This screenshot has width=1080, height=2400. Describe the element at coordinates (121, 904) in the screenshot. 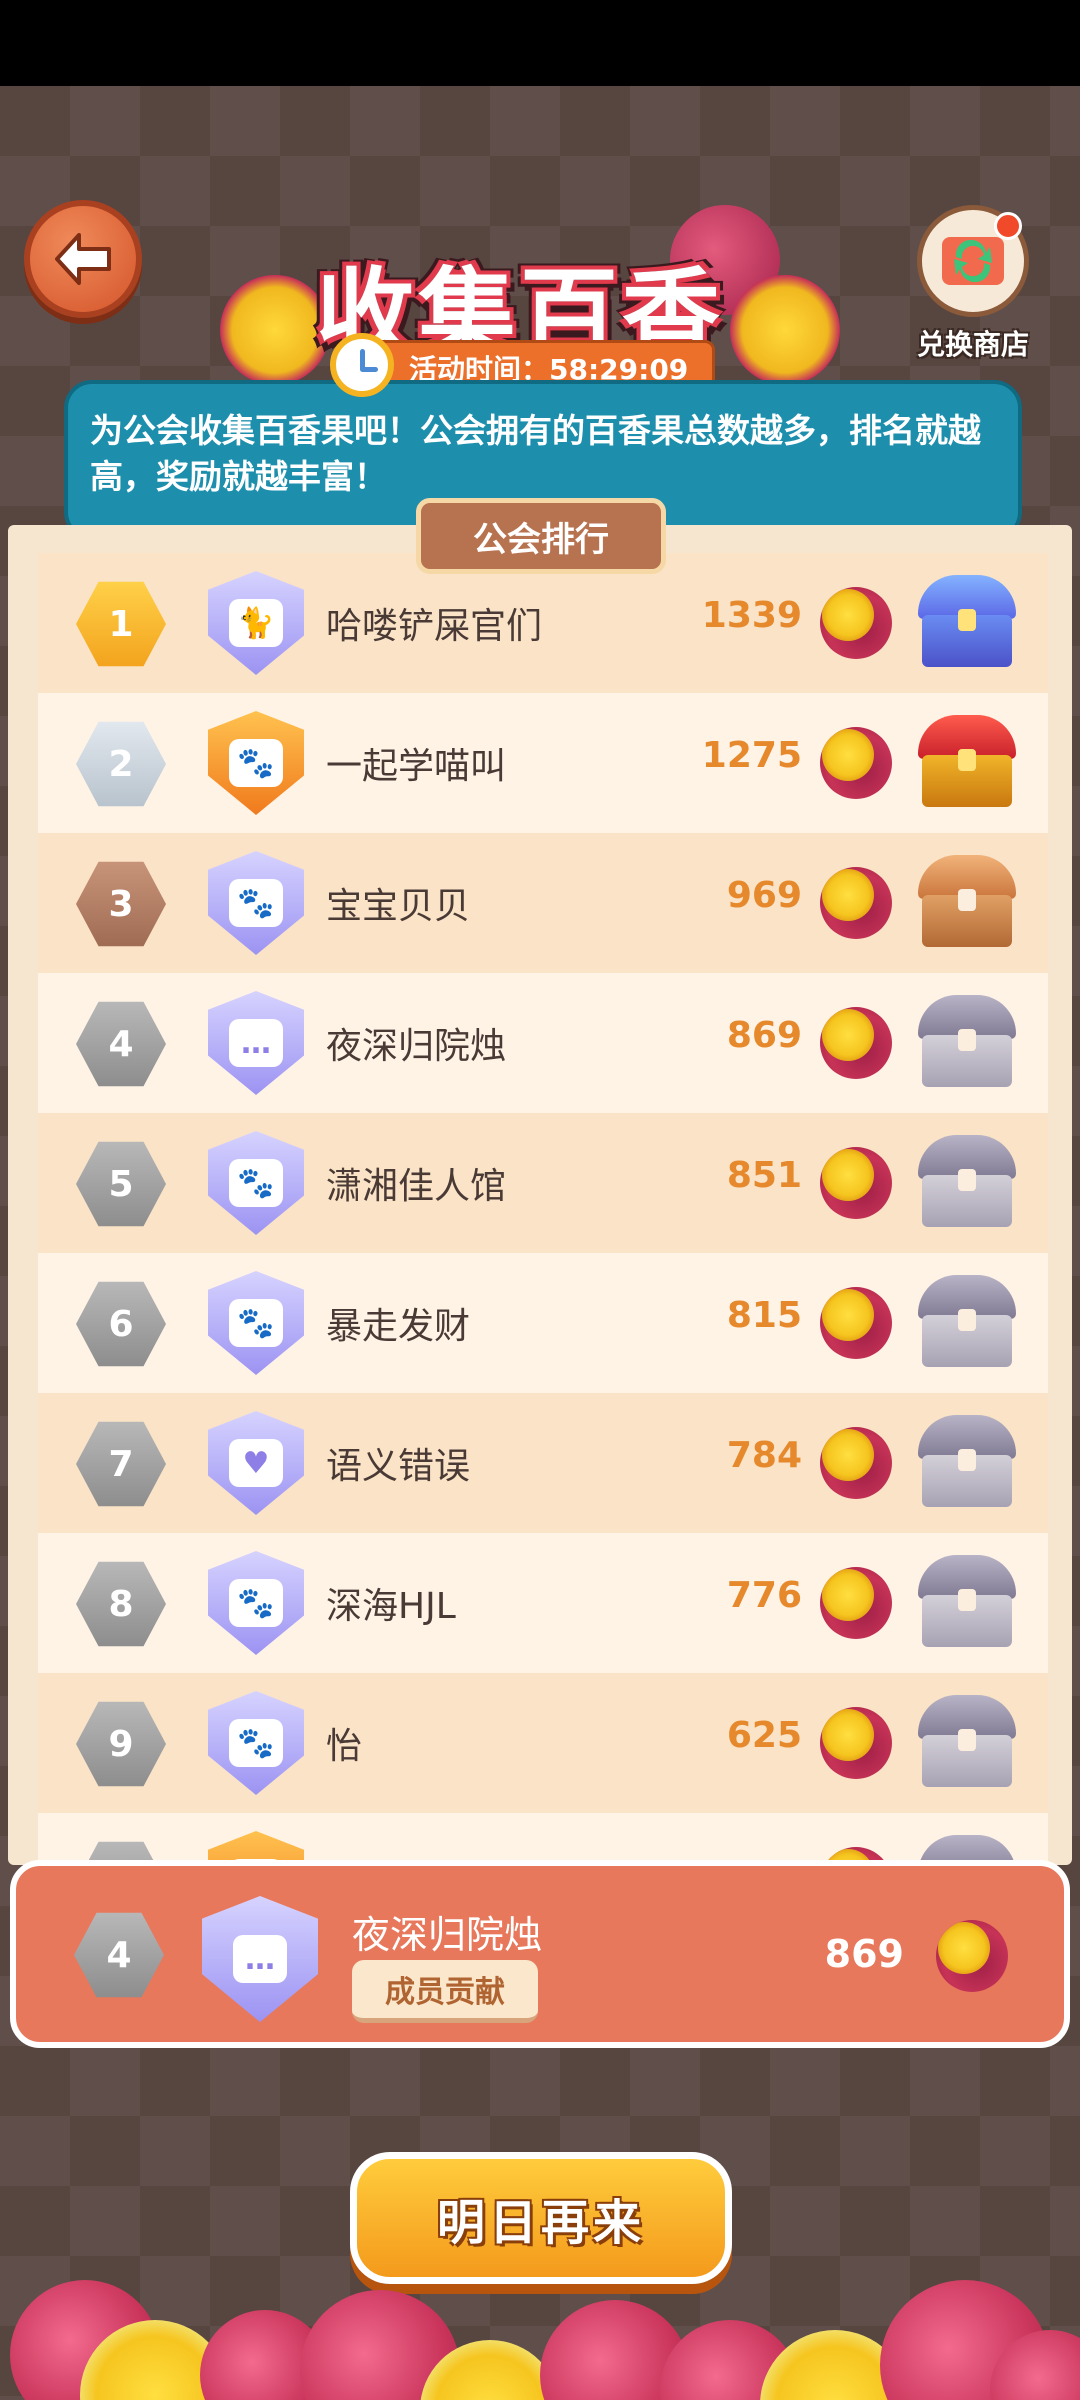

I see `rank-badge: 3` at that location.